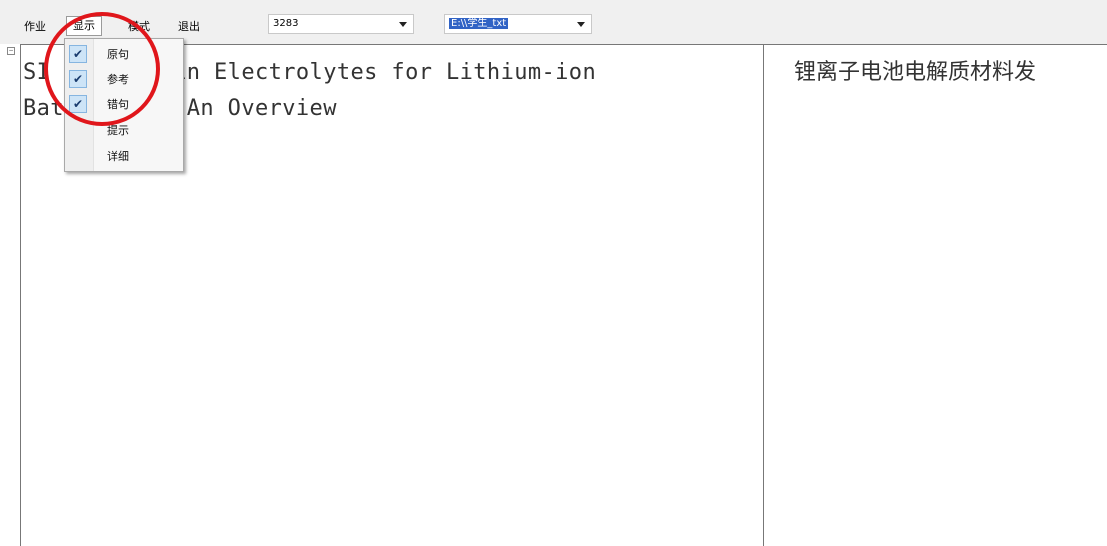 This screenshot has height=546, width=1107. Describe the element at coordinates (286, 23) in the screenshot. I see `number-combo-value: 3283` at that location.